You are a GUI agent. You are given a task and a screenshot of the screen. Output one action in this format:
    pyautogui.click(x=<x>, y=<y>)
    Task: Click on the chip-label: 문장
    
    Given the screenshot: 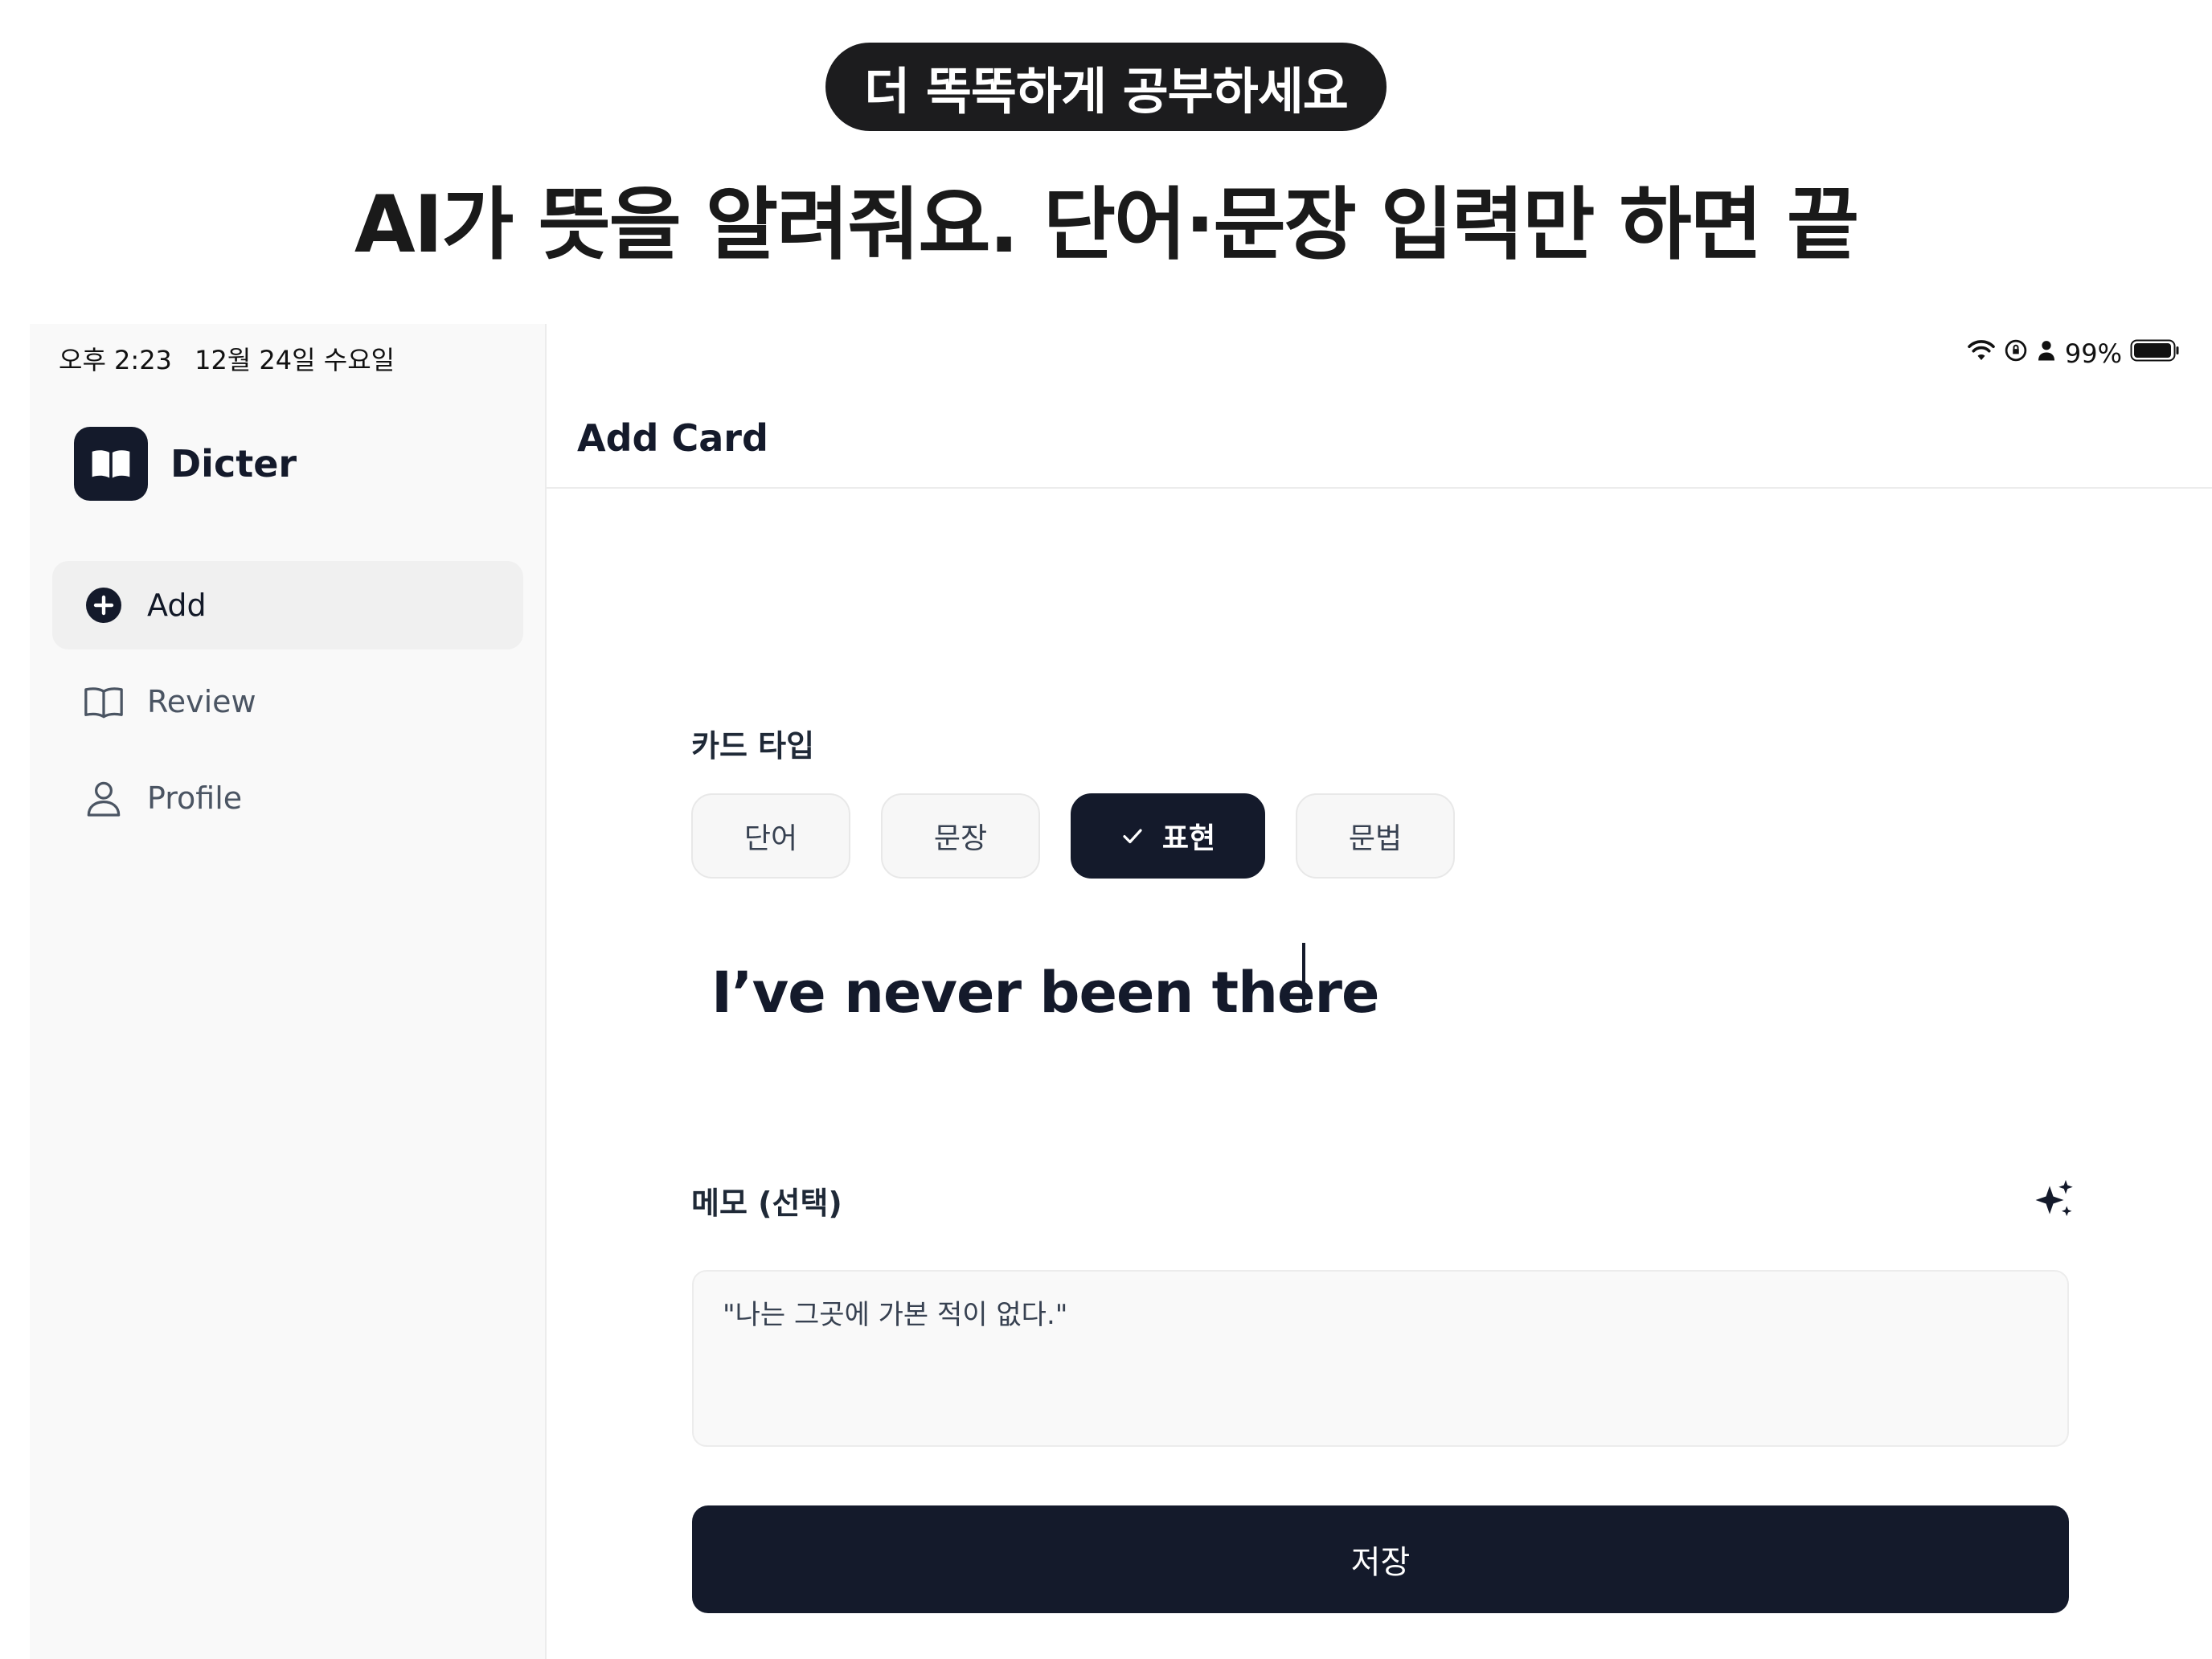 What is the action you would take?
    pyautogui.click(x=960, y=839)
    